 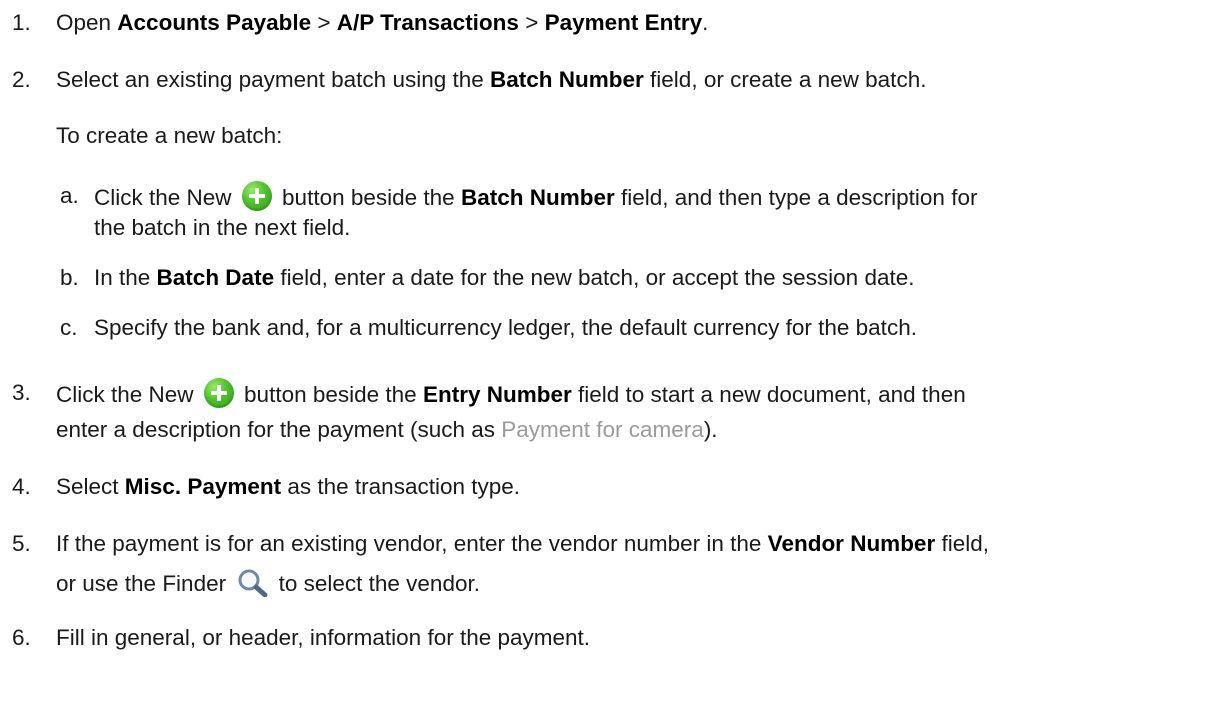 I want to click on step-text: or use the Finder to select the vendor., so click(x=268, y=583).